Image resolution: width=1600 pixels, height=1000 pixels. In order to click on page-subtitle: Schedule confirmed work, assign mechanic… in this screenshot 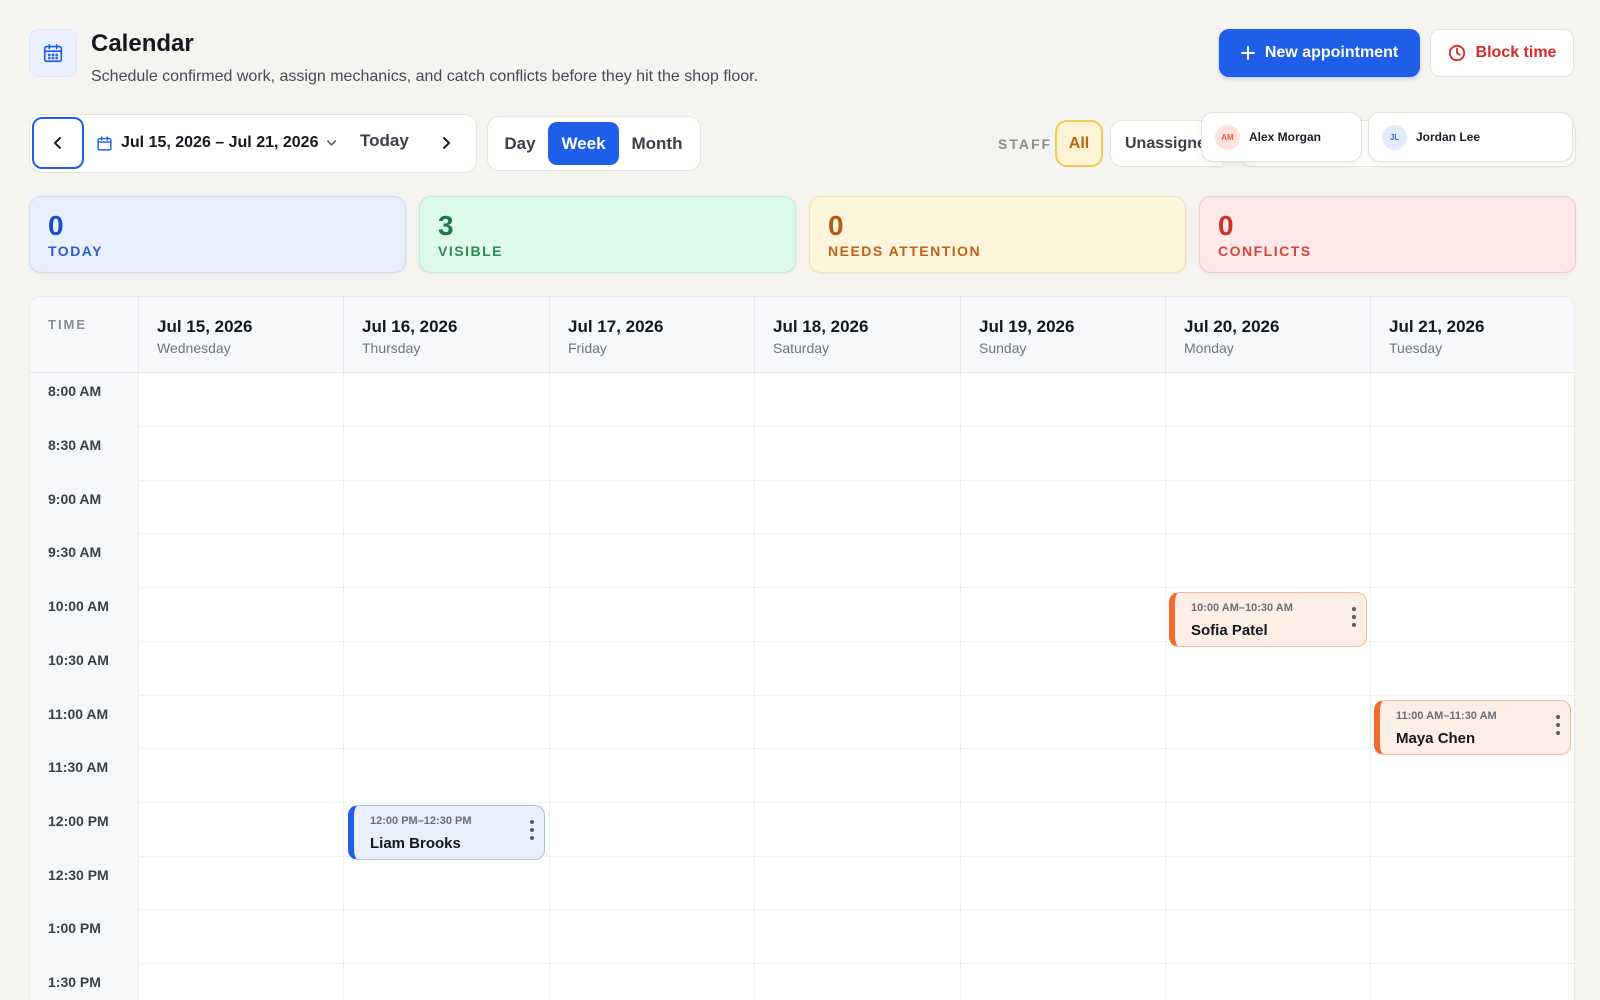, I will do `click(425, 76)`.